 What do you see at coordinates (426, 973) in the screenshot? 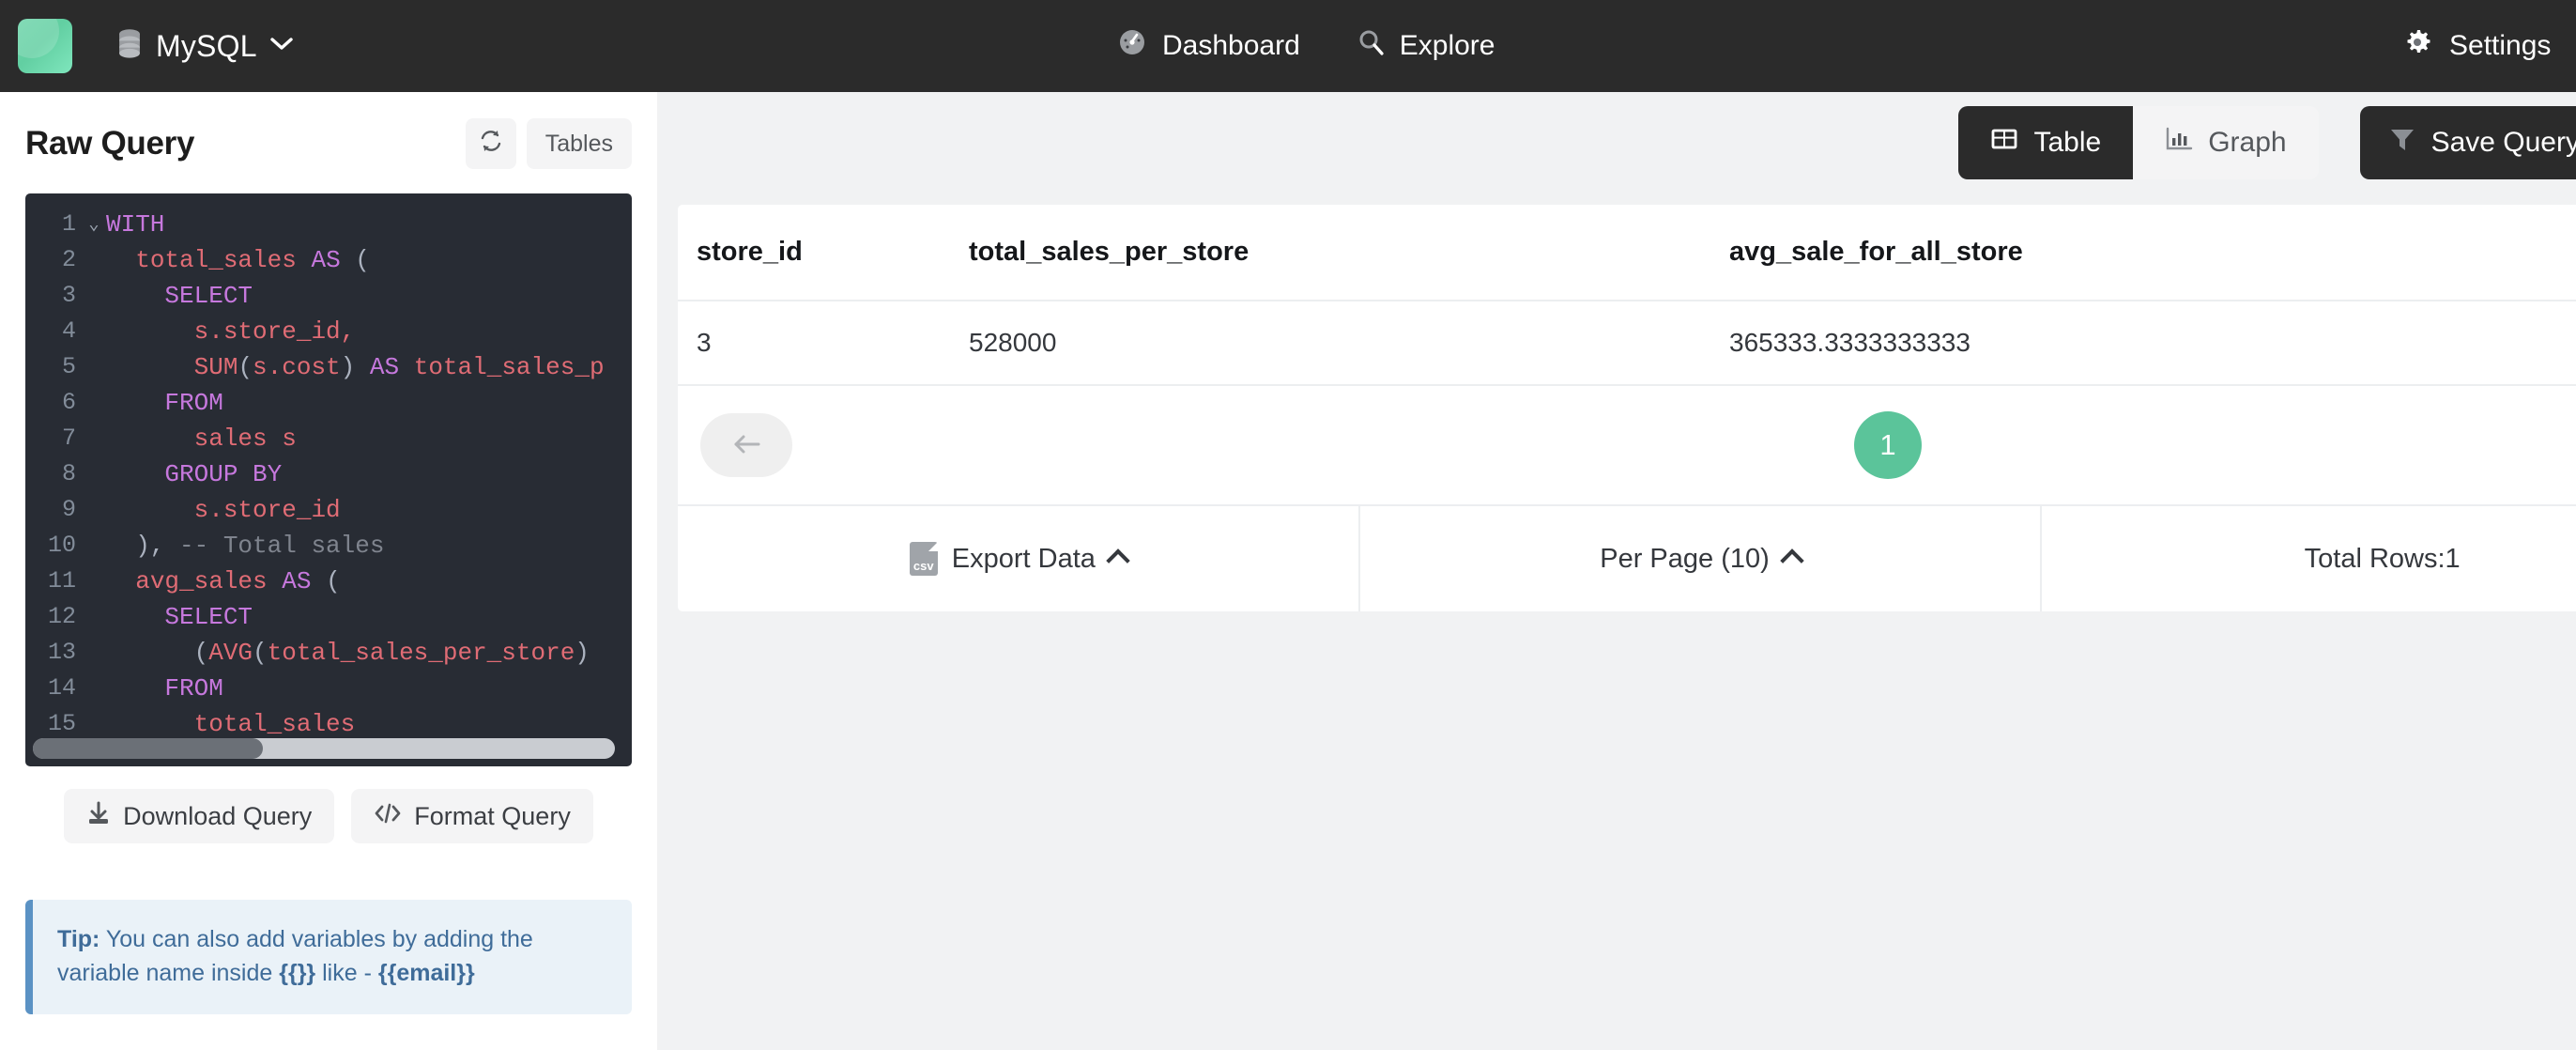
I see `tip-code-2: {{email}}` at bounding box center [426, 973].